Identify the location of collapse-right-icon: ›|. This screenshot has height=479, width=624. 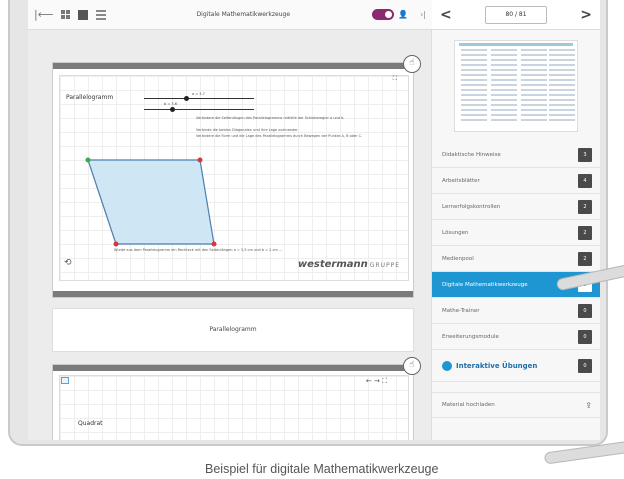
(423, 14).